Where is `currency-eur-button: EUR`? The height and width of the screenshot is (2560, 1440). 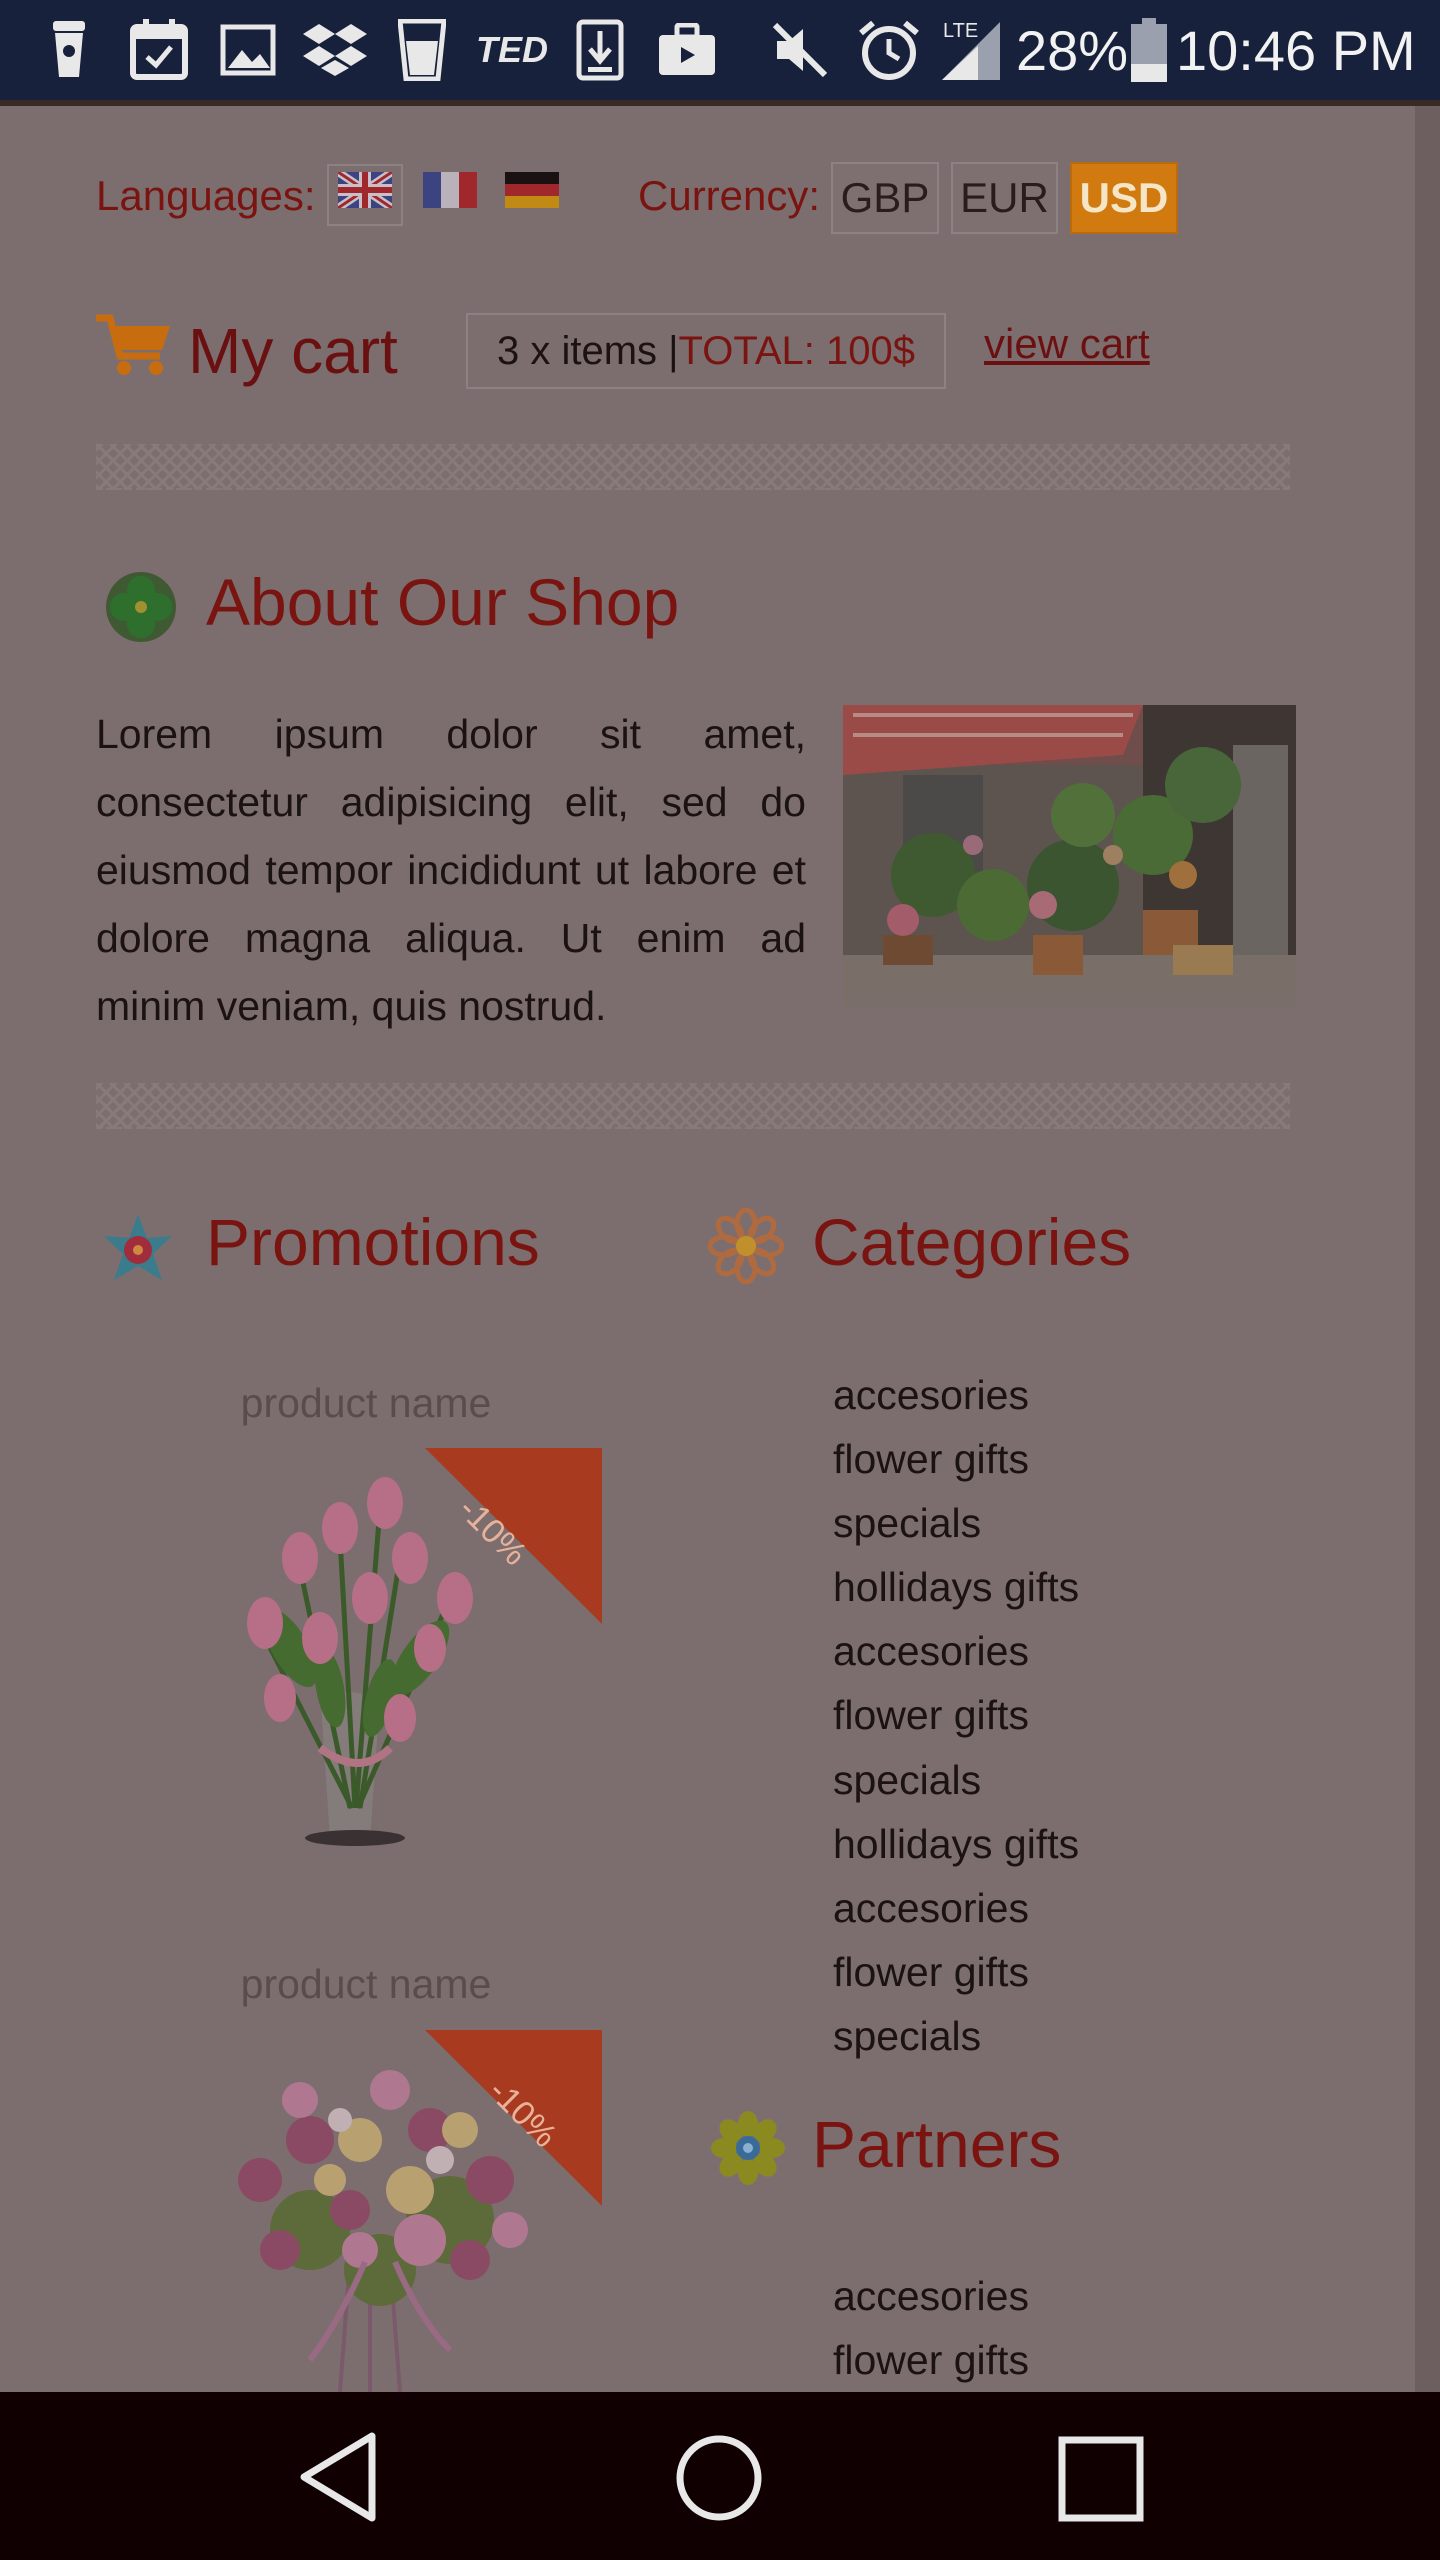 currency-eur-button: EUR is located at coordinates (1004, 198).